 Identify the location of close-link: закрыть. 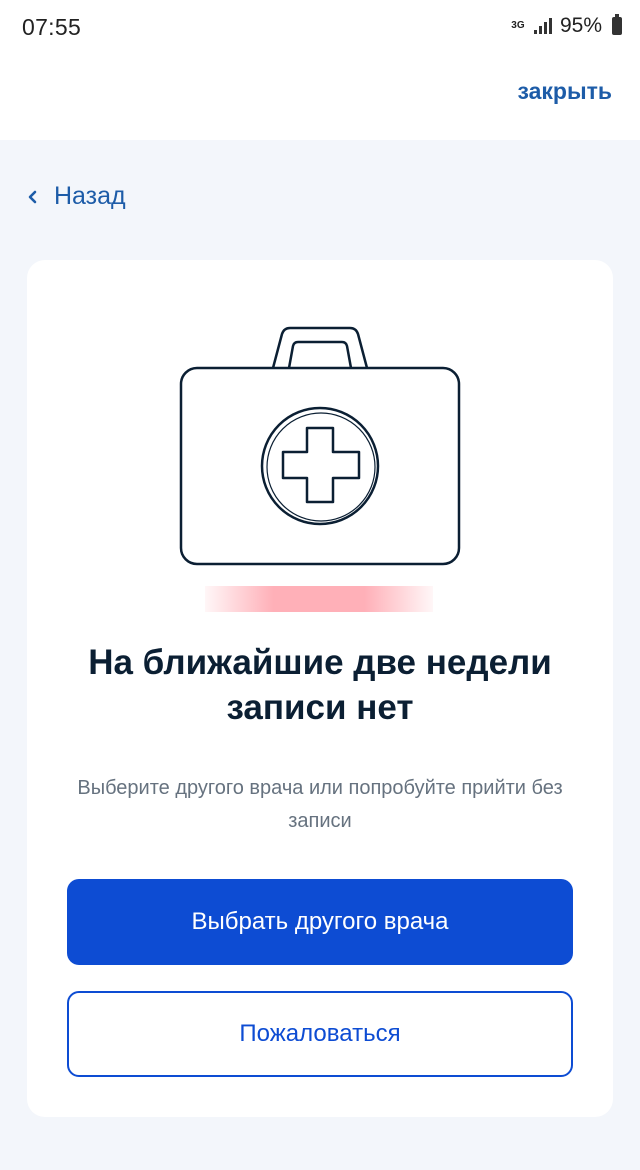
(564, 91).